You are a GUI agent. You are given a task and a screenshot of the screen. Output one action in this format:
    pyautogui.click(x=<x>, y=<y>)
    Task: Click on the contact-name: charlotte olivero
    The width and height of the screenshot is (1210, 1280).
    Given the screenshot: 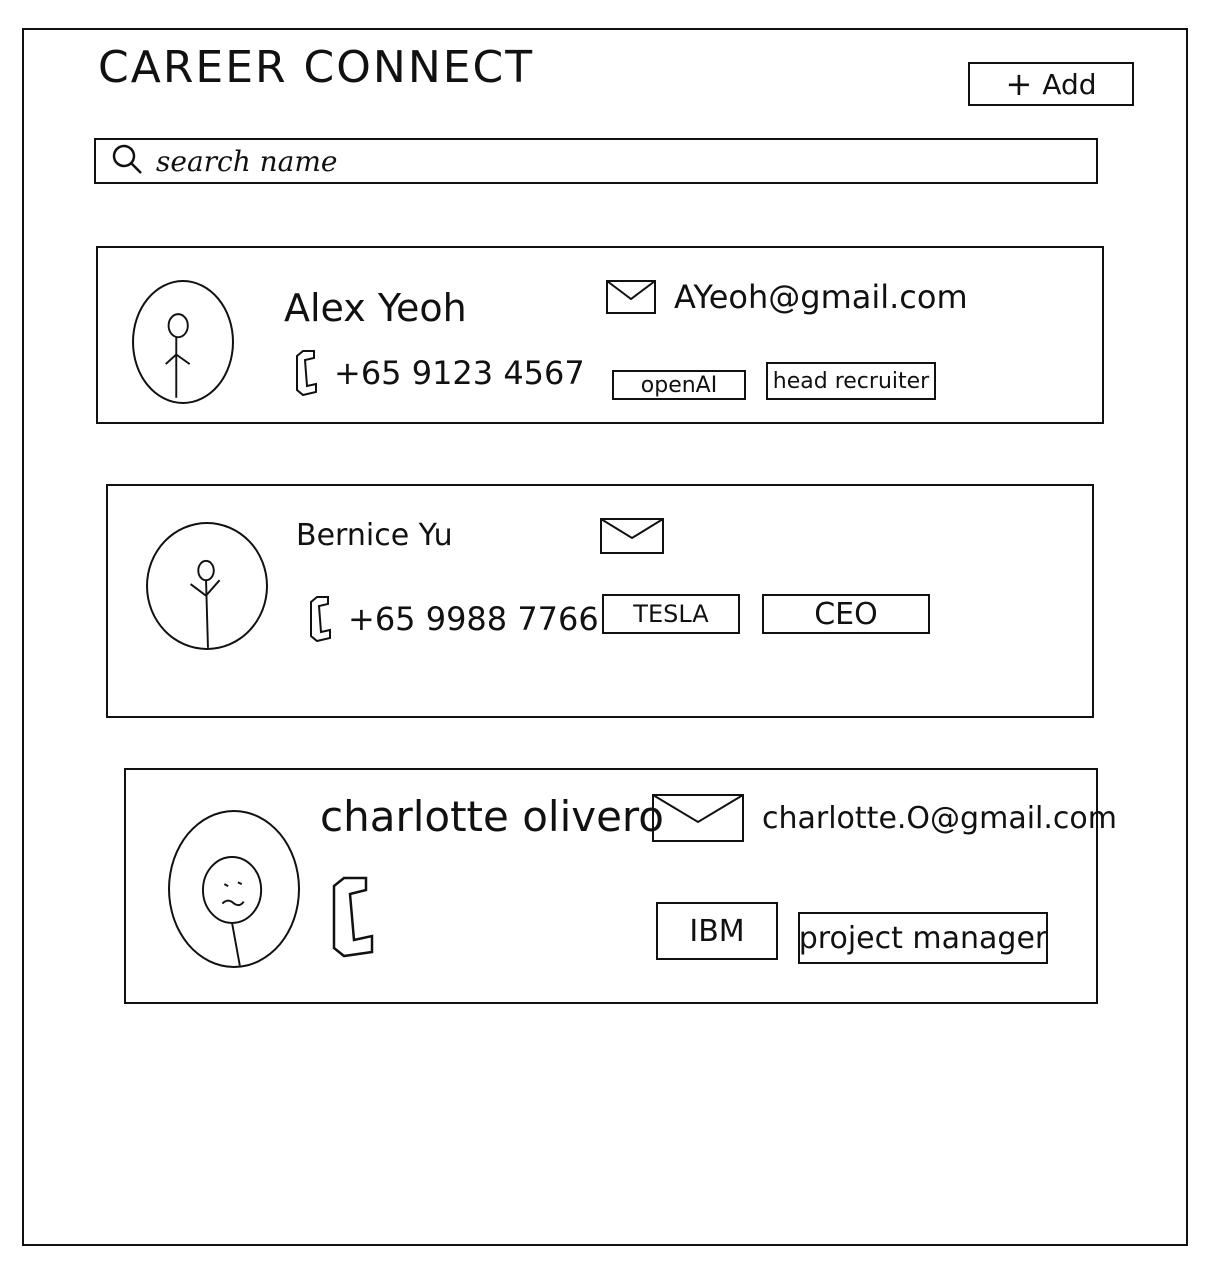 What is the action you would take?
    pyautogui.click(x=492, y=816)
    